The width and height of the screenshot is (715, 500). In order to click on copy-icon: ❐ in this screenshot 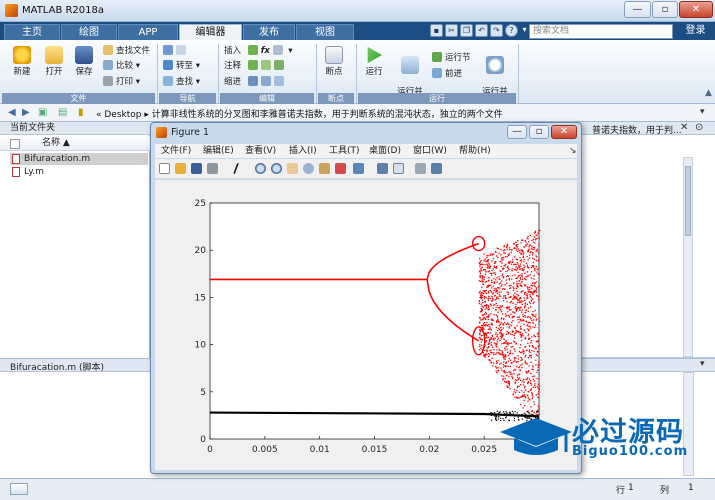, I will do `click(466, 30)`.